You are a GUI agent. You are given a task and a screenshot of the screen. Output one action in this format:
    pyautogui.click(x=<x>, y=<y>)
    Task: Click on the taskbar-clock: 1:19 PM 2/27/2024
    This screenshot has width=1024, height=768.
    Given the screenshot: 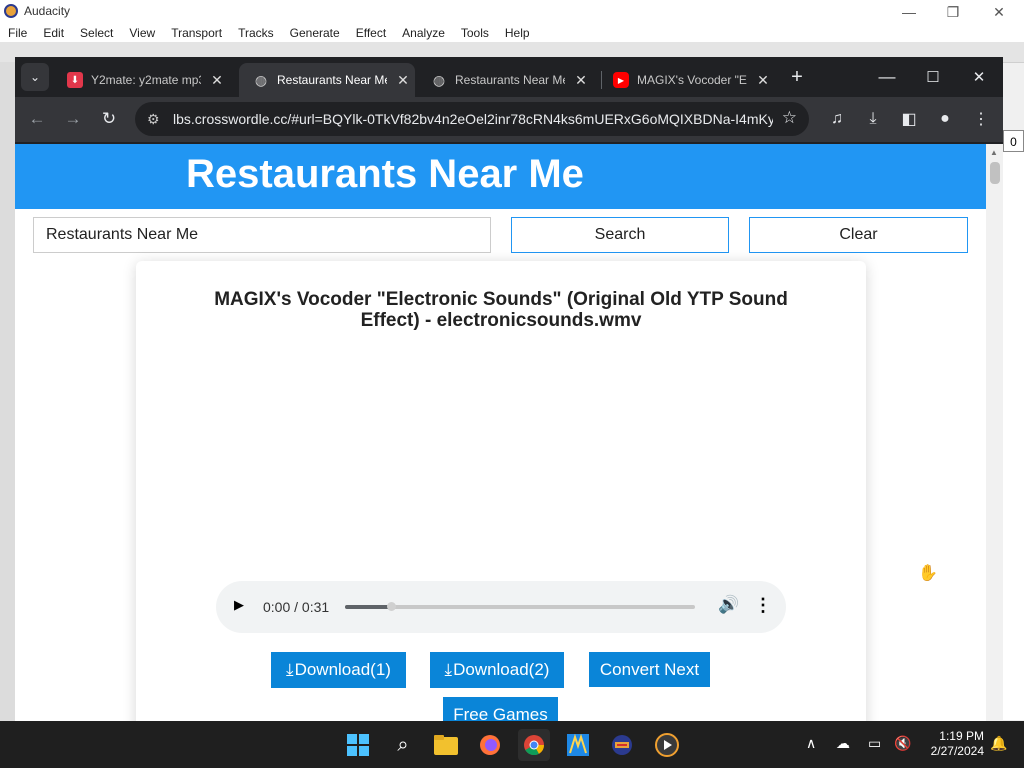 What is the action you would take?
    pyautogui.click(x=953, y=744)
    